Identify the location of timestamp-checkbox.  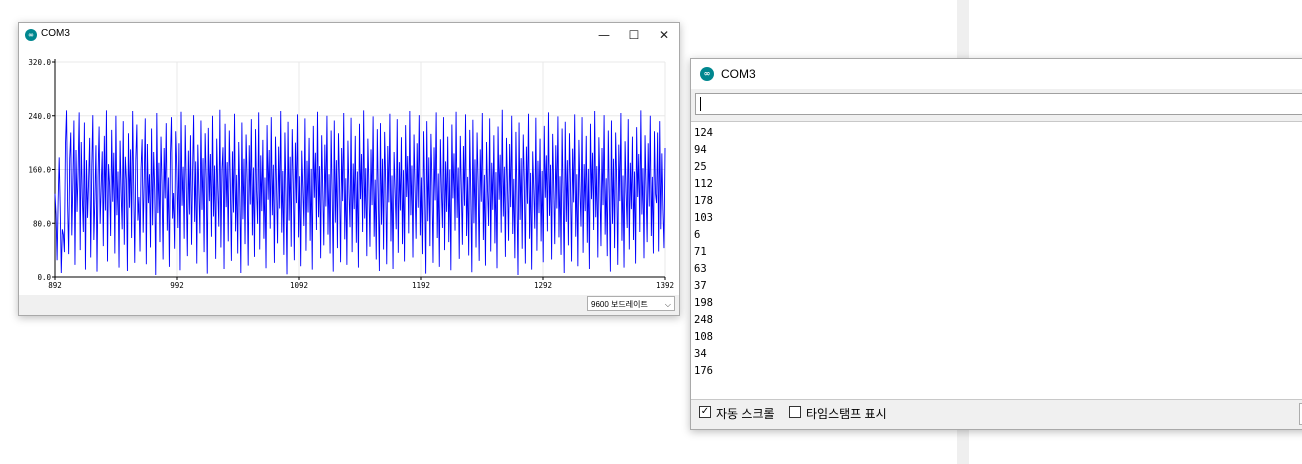
(795, 412).